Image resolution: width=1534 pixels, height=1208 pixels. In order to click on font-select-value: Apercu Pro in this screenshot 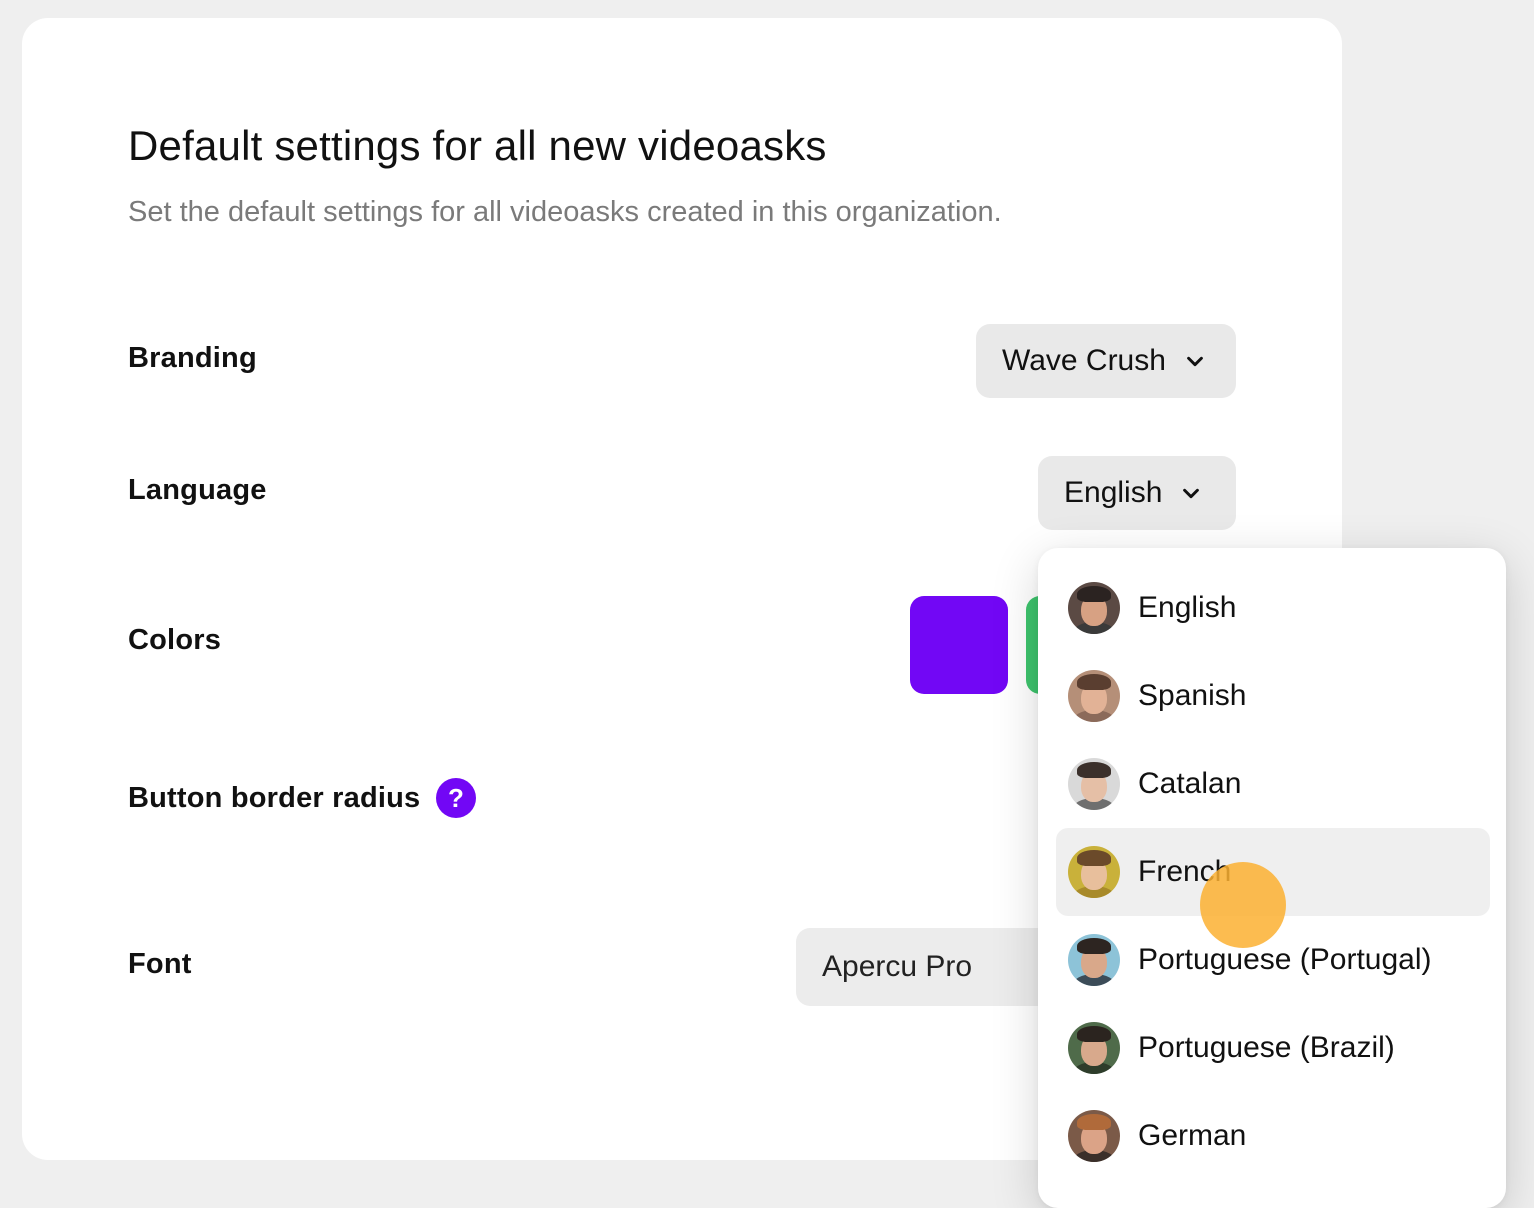, I will do `click(897, 966)`.